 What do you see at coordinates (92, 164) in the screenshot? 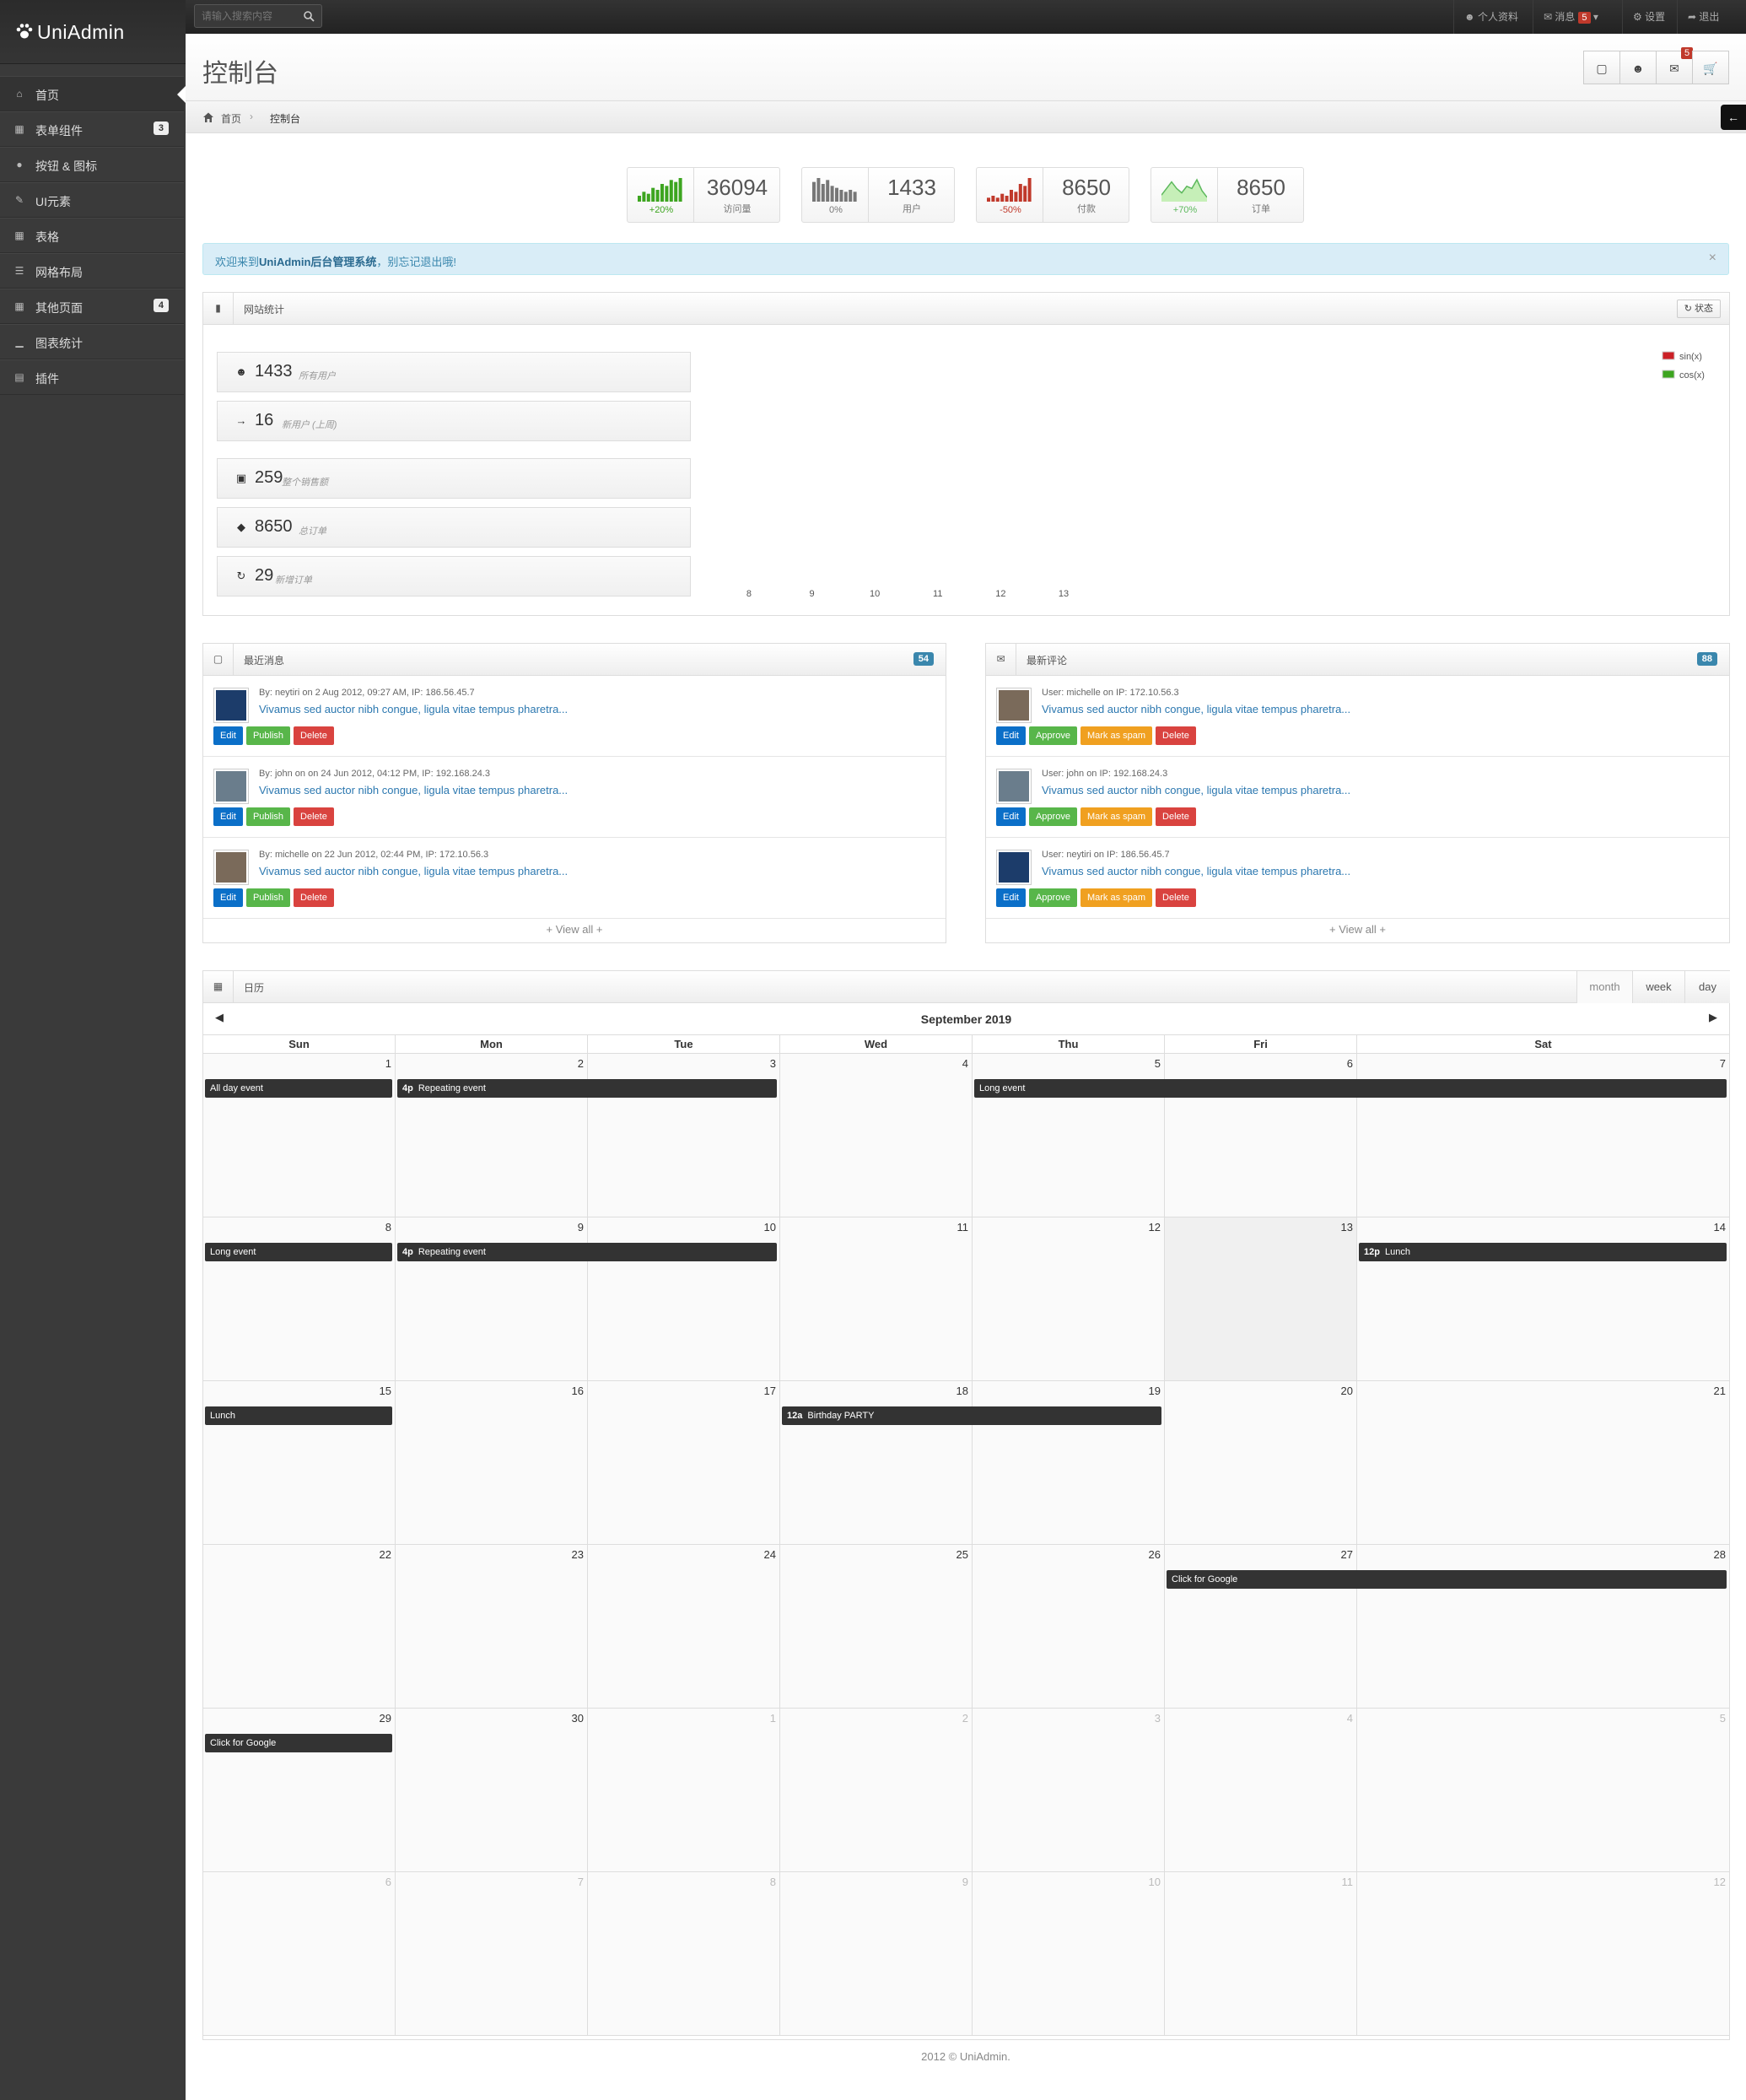
I see `sidebar-item-2: ● 按钮 & 图标` at bounding box center [92, 164].